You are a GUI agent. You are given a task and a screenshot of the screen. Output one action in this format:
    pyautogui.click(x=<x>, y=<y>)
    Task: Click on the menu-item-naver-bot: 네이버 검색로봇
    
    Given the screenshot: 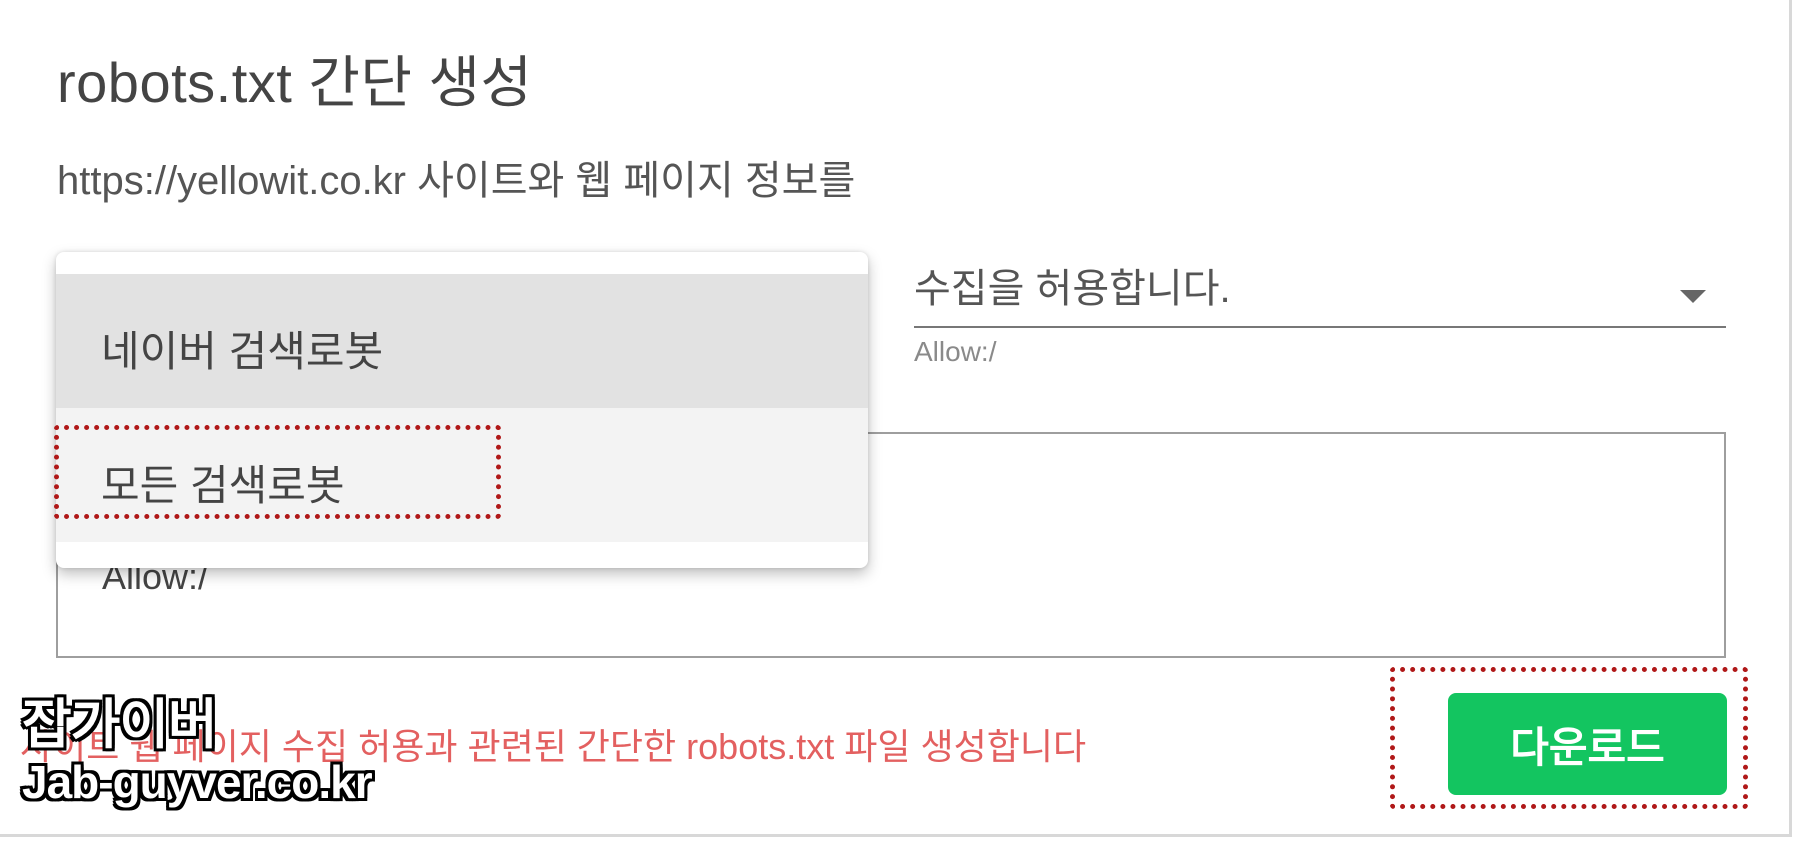 What is the action you would take?
    pyautogui.click(x=462, y=341)
    